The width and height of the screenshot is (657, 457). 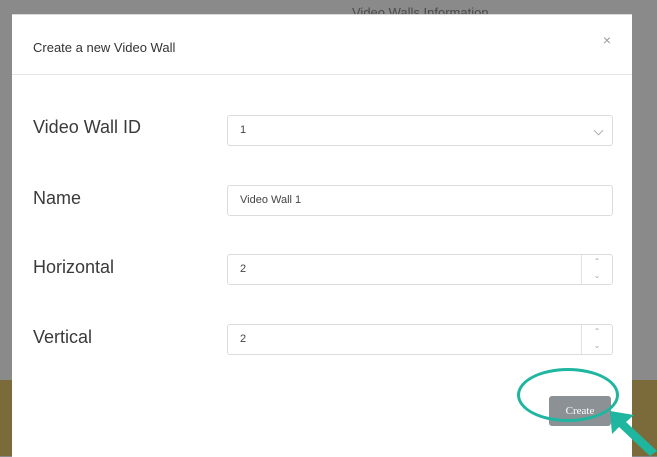 What do you see at coordinates (598, 130) in the screenshot?
I see `chevron-down-icon` at bounding box center [598, 130].